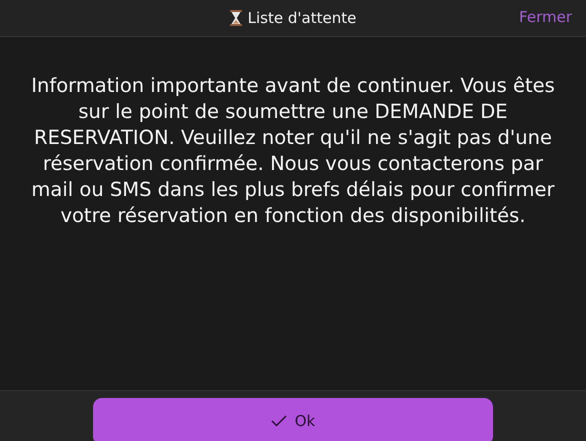  I want to click on dialog-title: Liste d'attente, so click(302, 18).